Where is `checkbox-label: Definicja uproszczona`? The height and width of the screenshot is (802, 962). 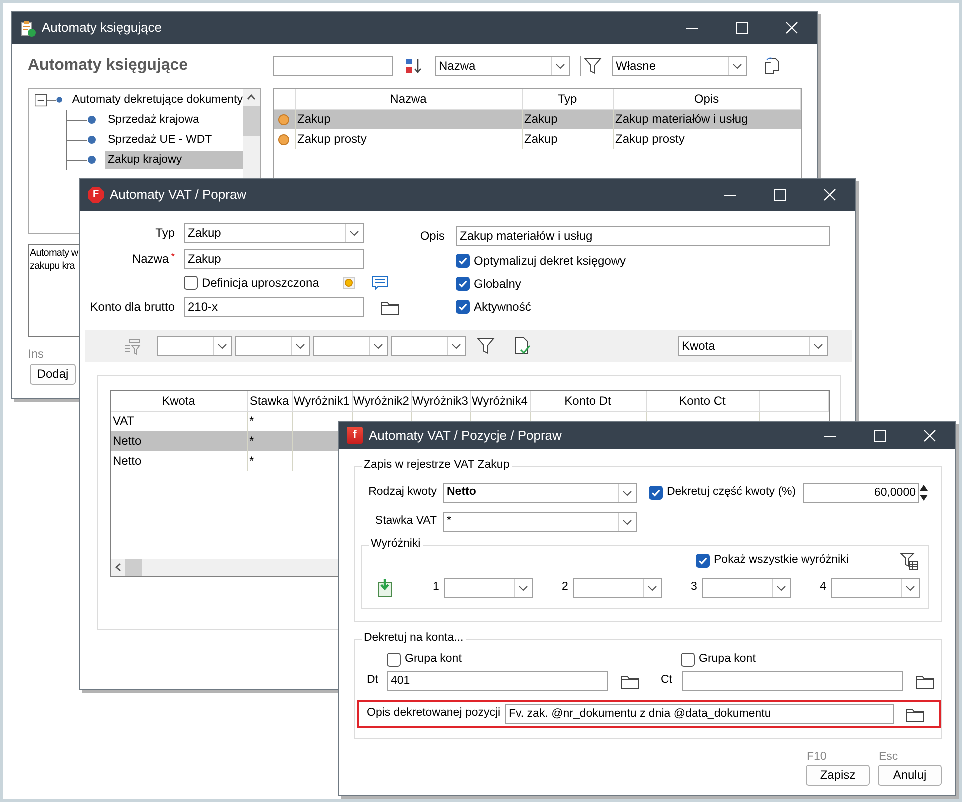
checkbox-label: Definicja uproszczona is located at coordinates (261, 283).